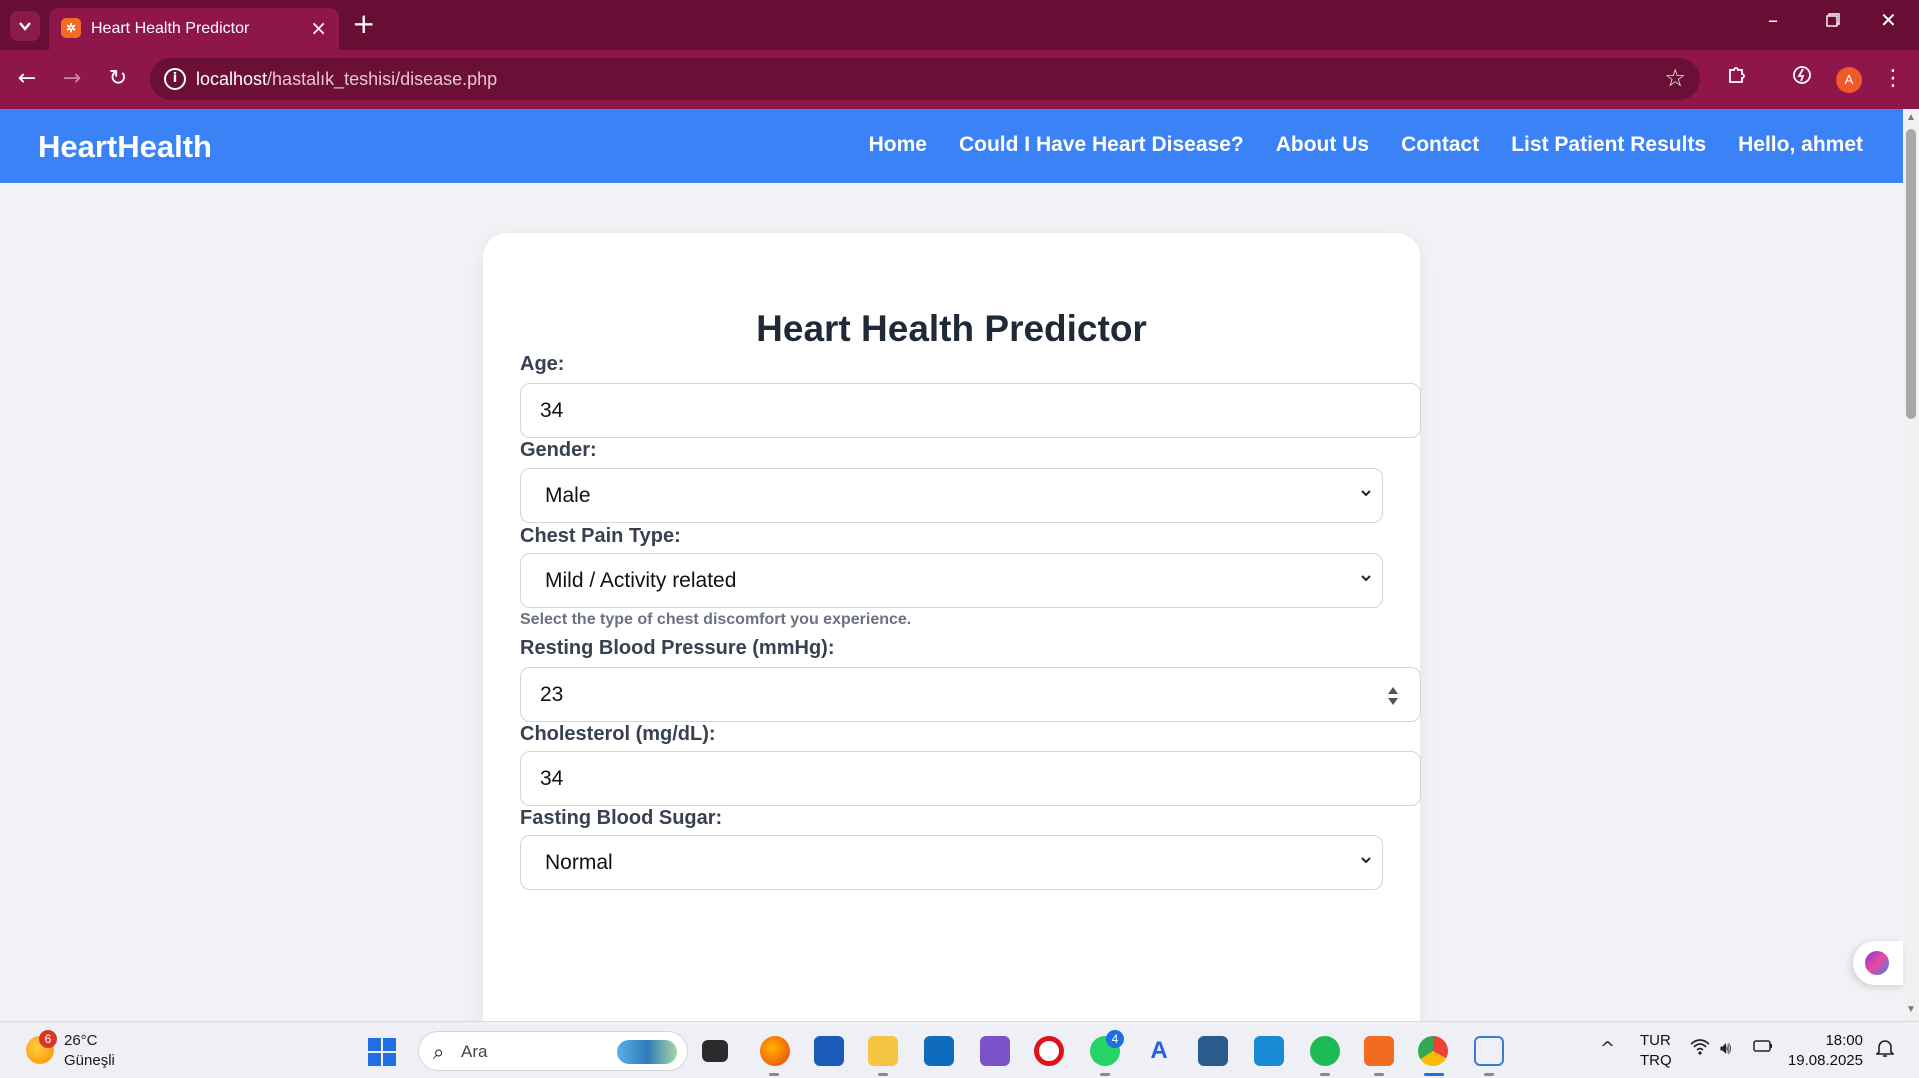  What do you see at coordinates (568, 495) in the screenshot?
I see `gender-selected-value: Male` at bounding box center [568, 495].